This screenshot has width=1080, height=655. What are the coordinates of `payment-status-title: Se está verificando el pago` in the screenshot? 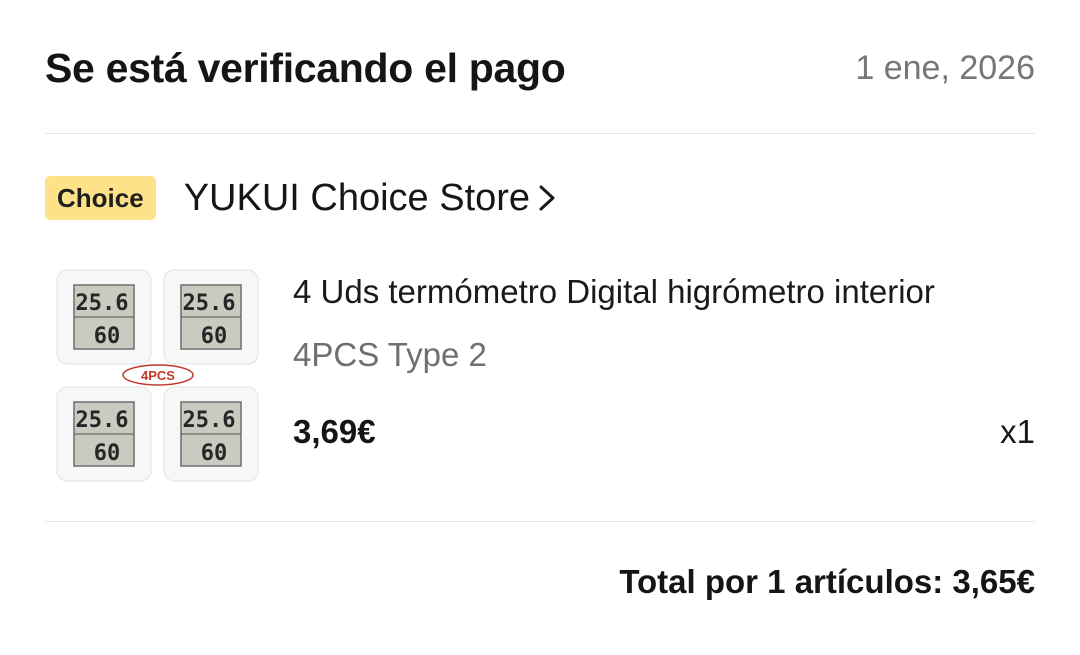 It's located at (305, 67).